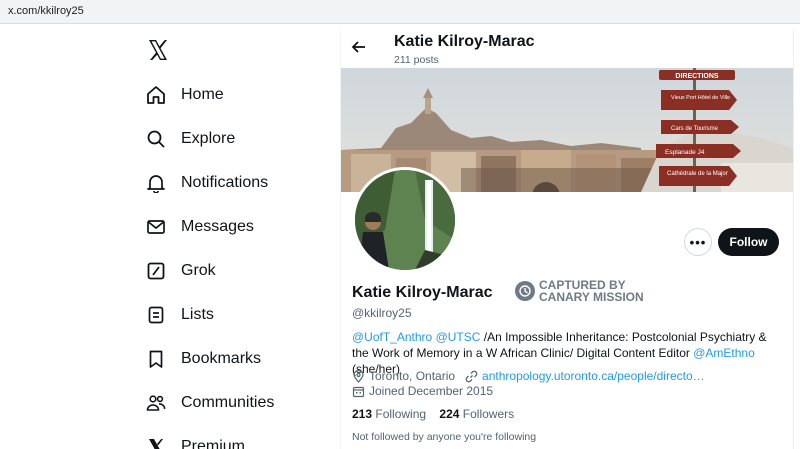 Image resolution: width=800 pixels, height=449 pixels. Describe the element at coordinates (464, 41) in the screenshot. I see `header-display-name: Katie Kilroy-Marac` at that location.